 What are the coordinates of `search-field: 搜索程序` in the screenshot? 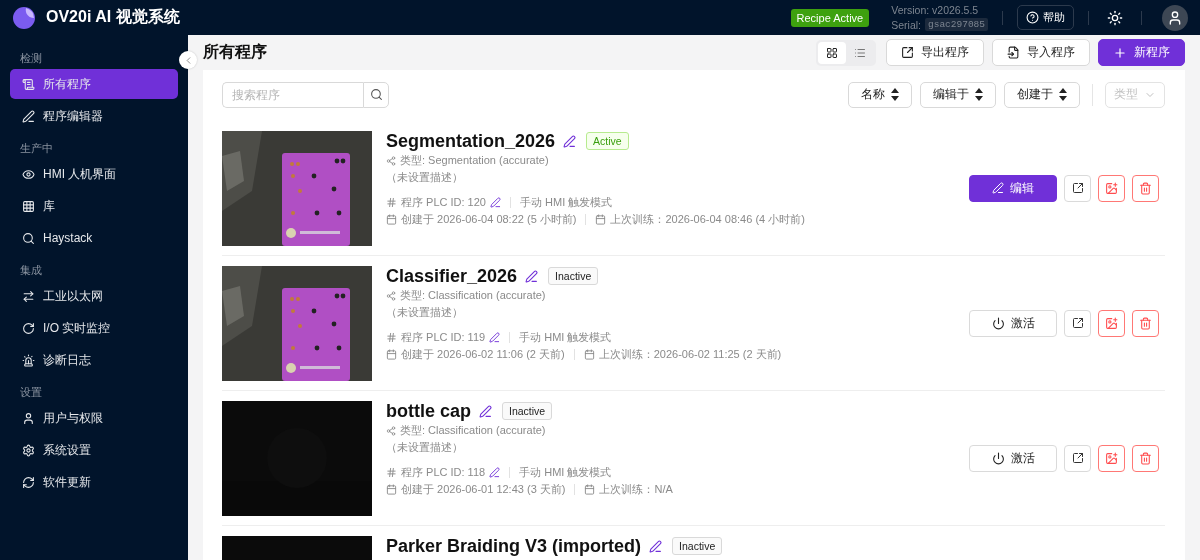 It's located at (292, 94).